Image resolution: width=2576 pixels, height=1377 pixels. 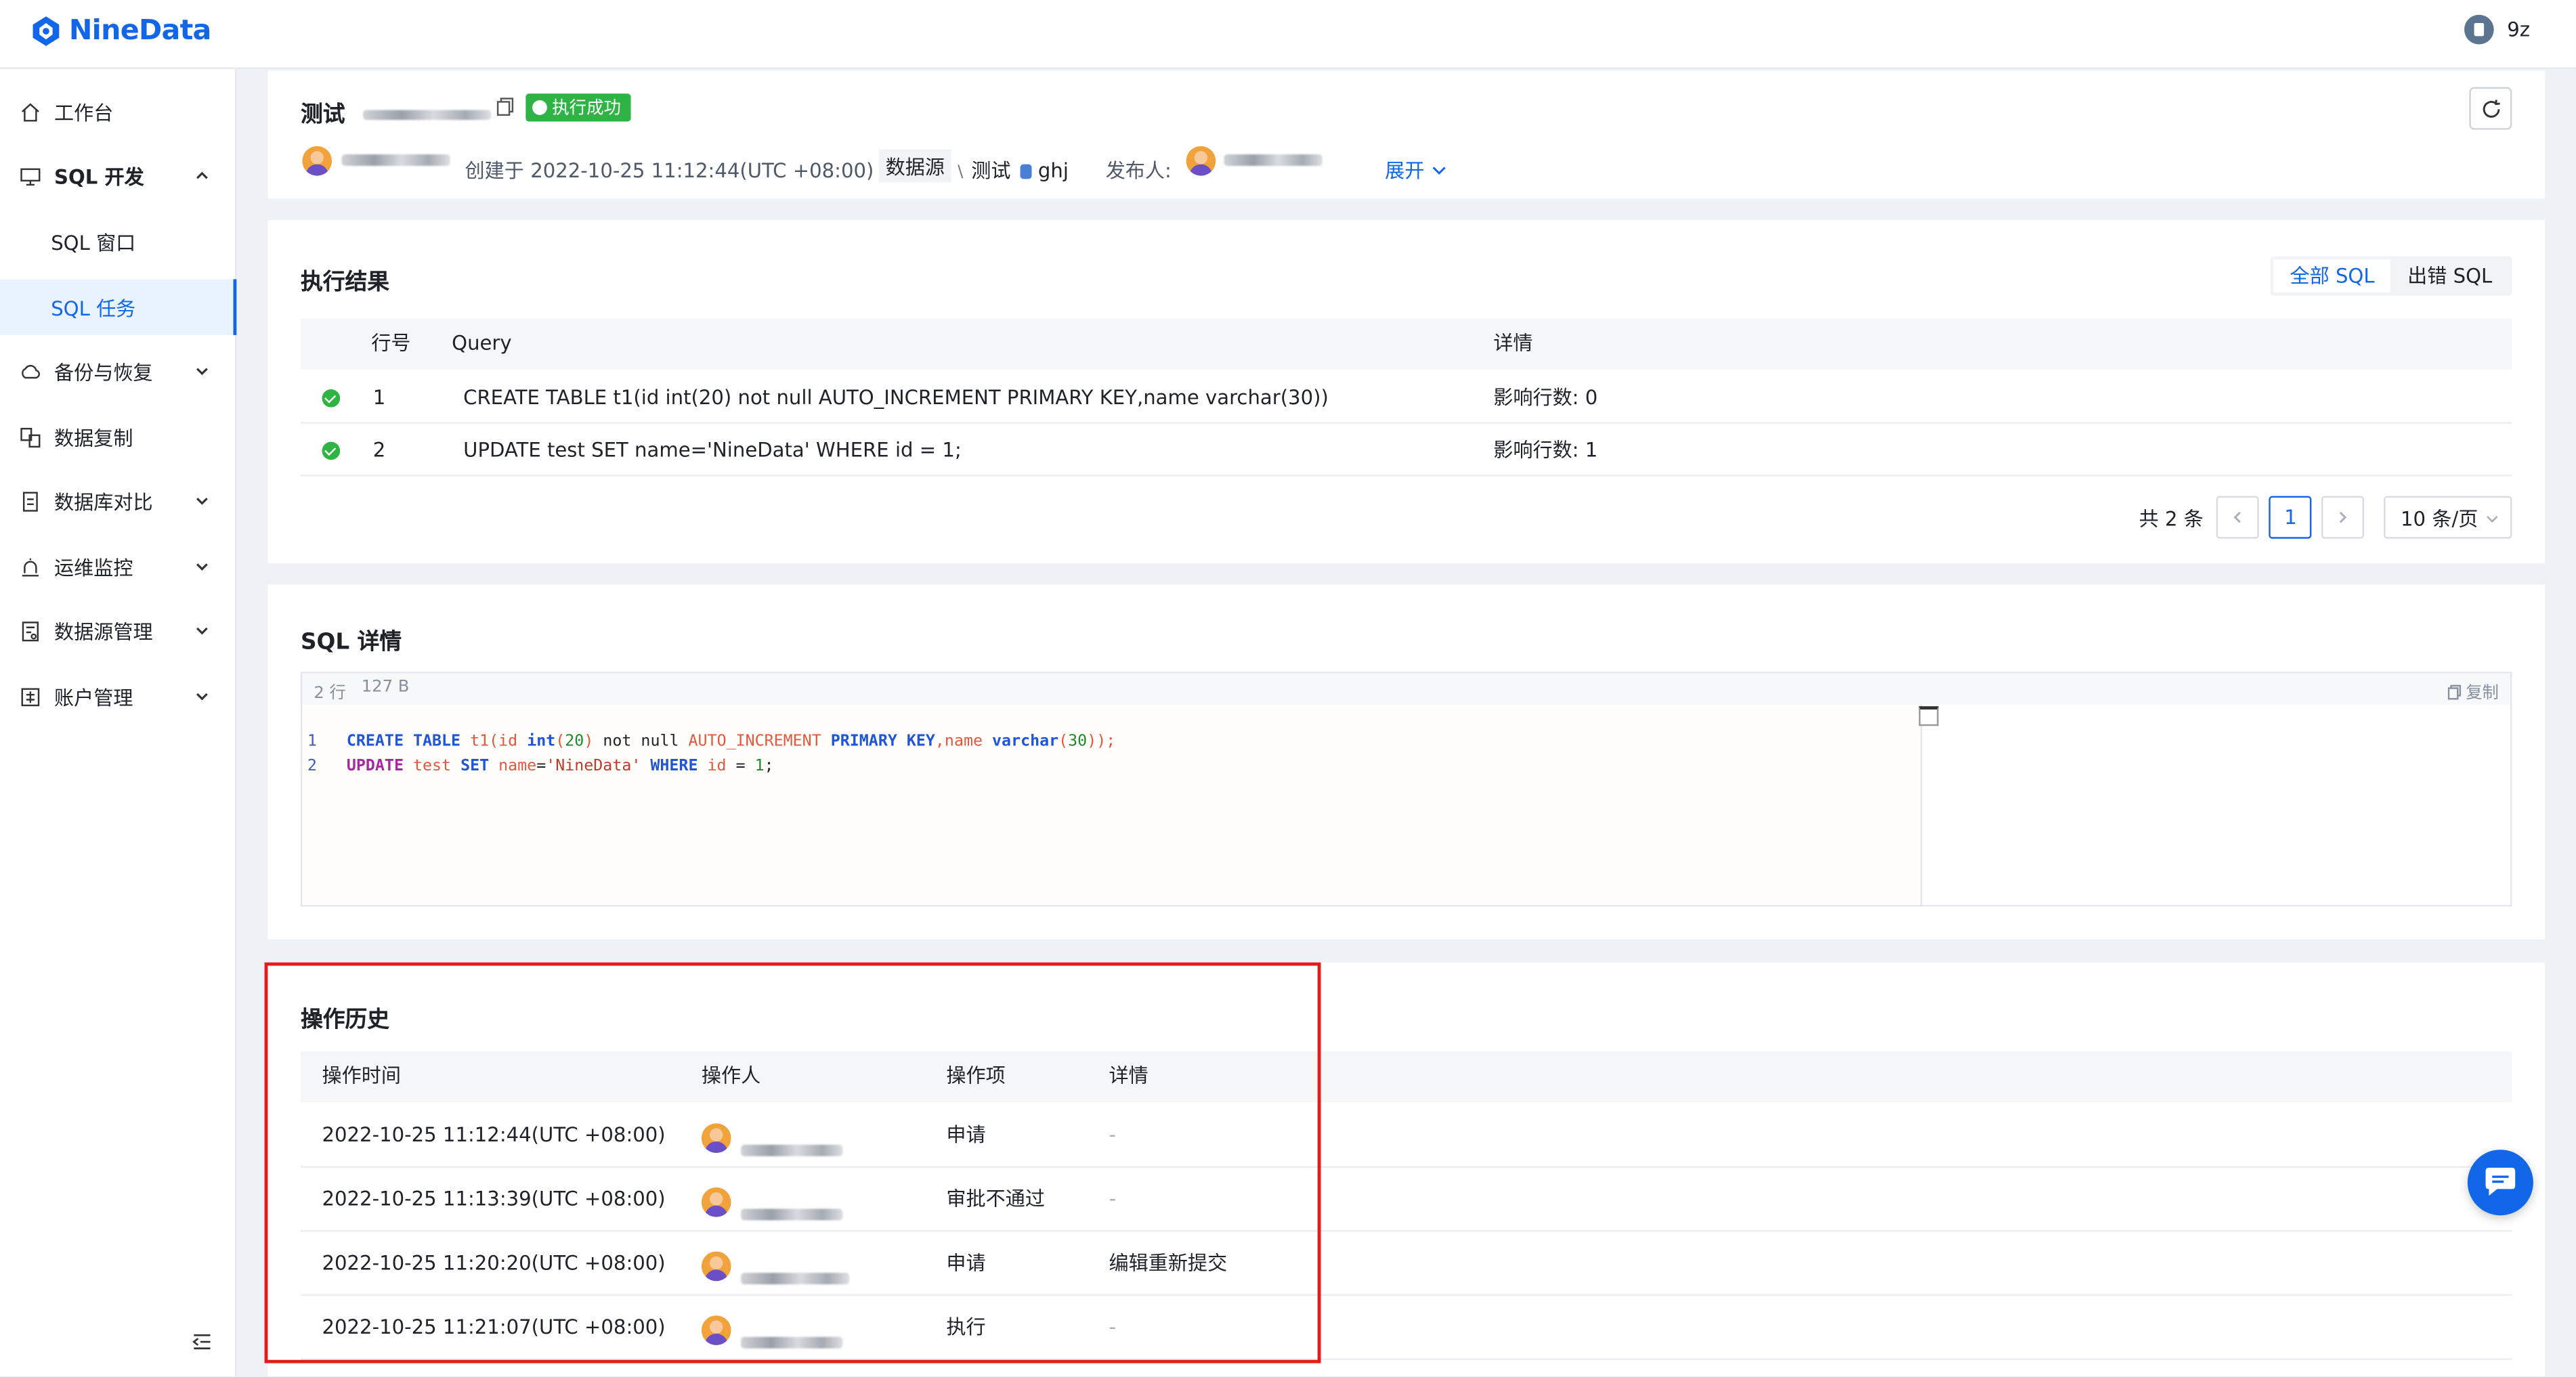 I want to click on ninedata-logo-icon, so click(x=46, y=32).